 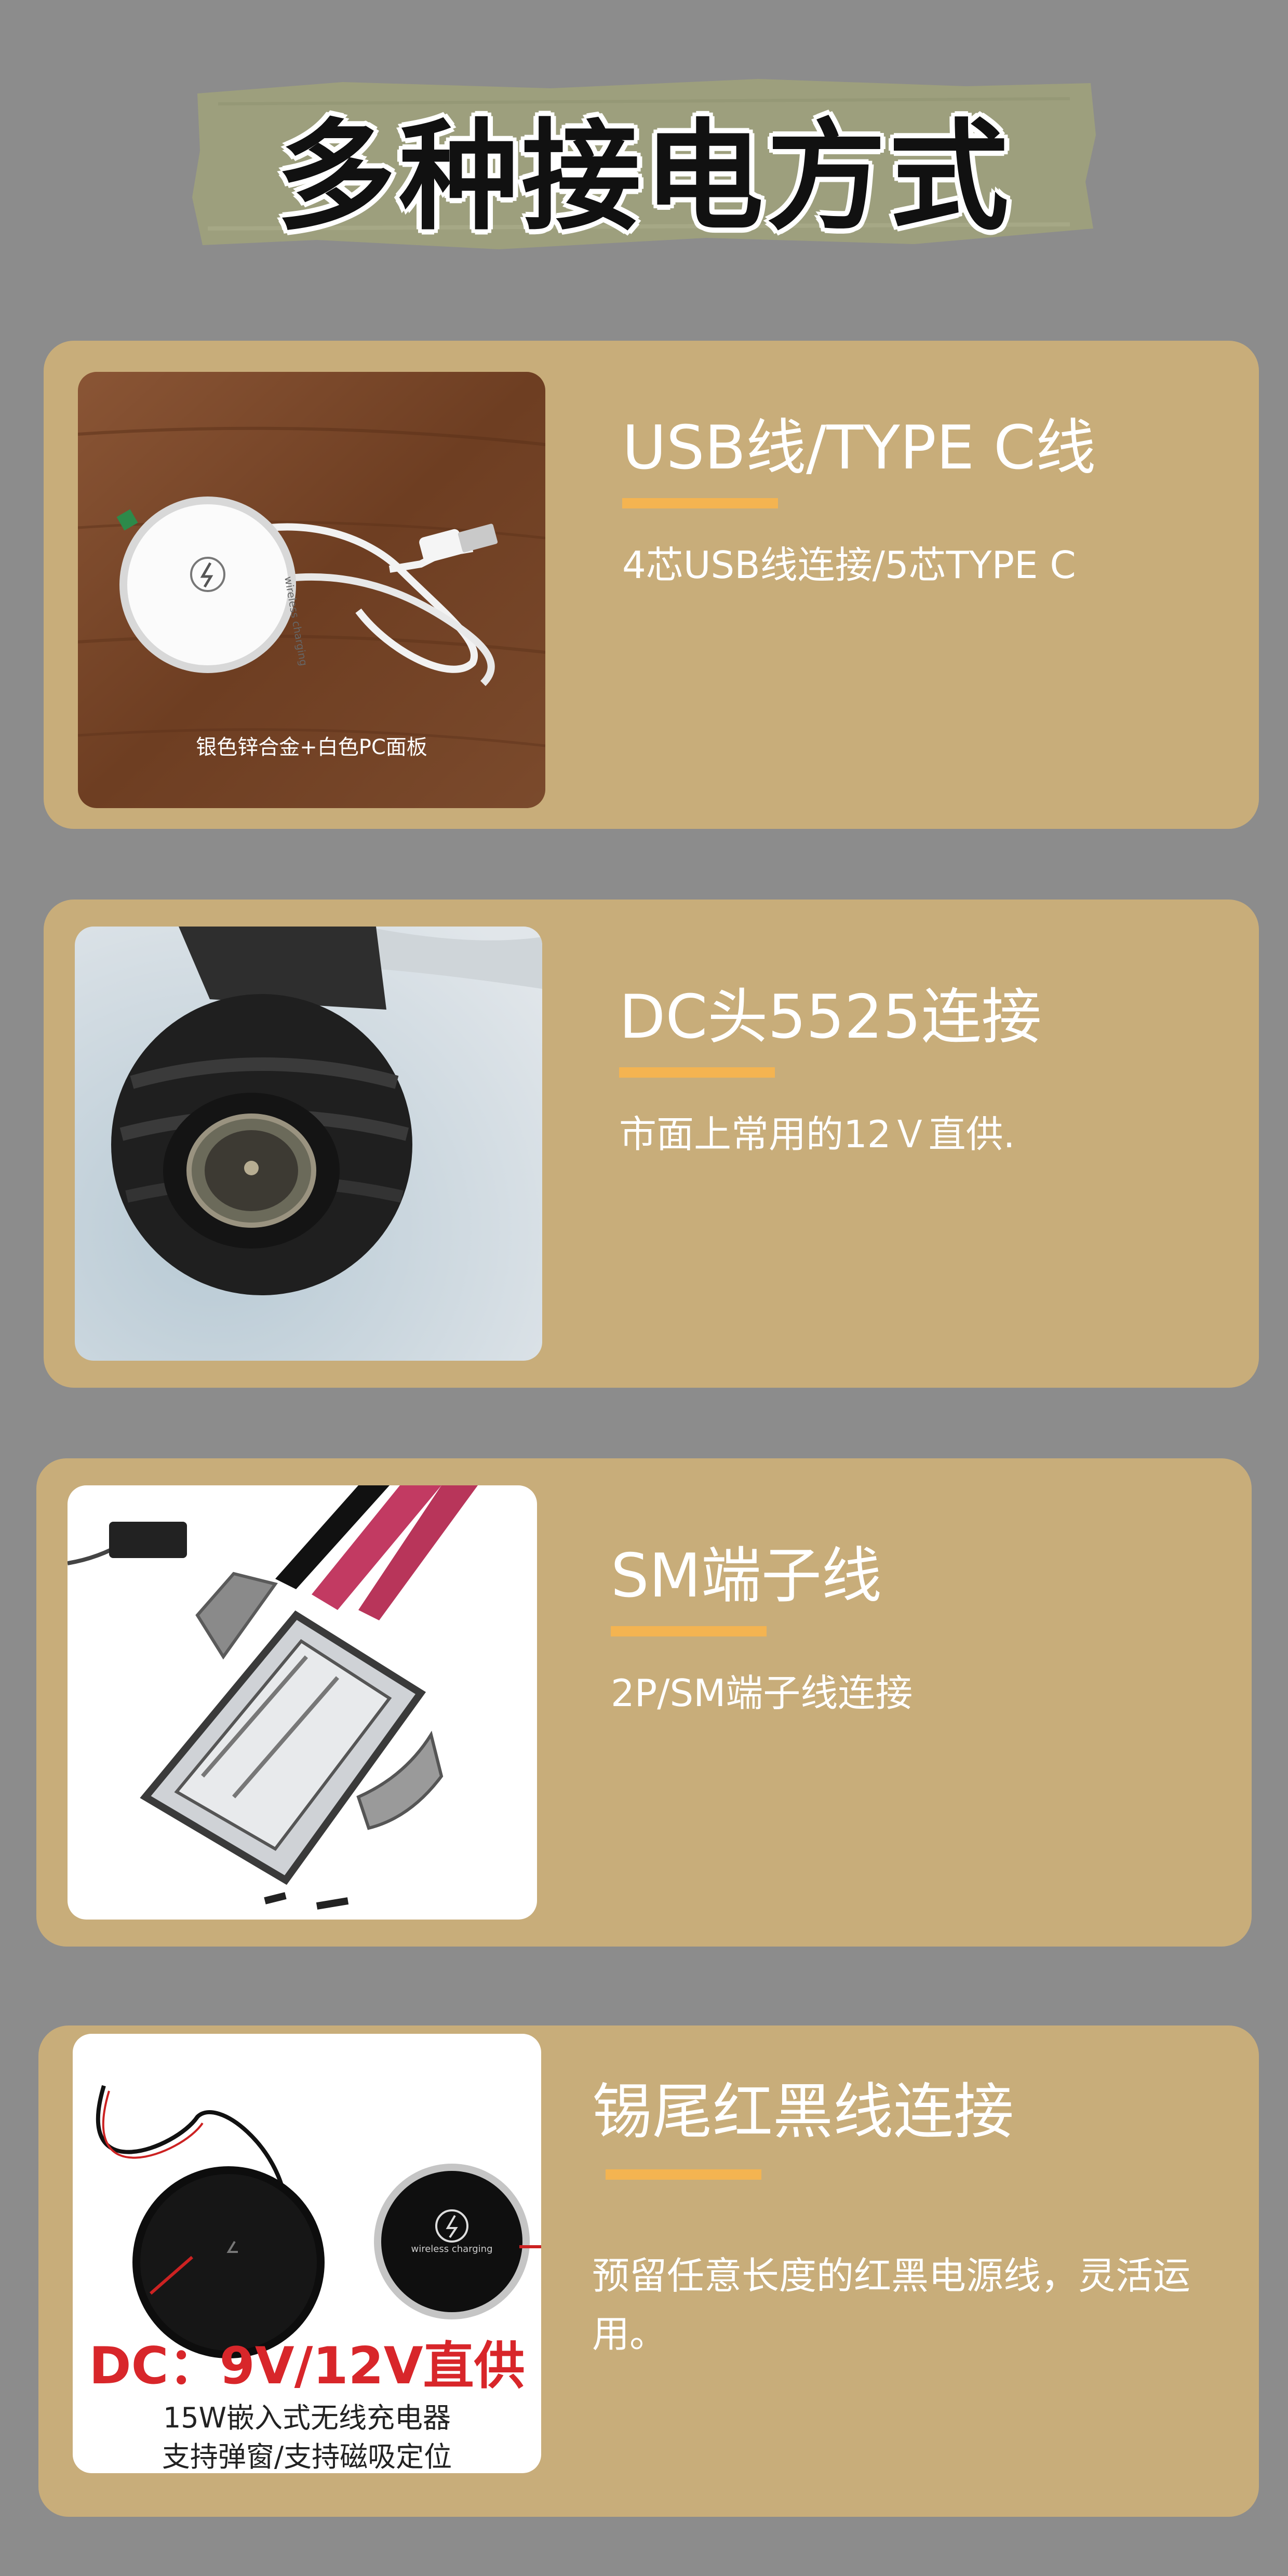 I want to click on card-title: USB线/TYPE C线, so click(x=859, y=448).